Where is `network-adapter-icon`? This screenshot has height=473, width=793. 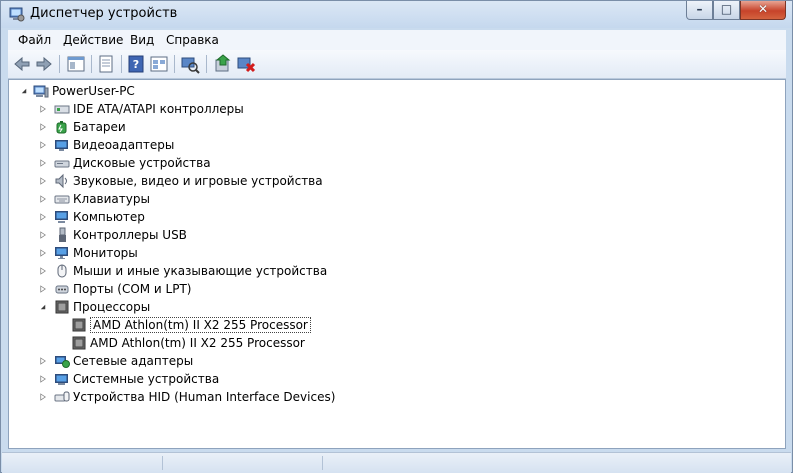 network-adapter-icon is located at coordinates (62, 362).